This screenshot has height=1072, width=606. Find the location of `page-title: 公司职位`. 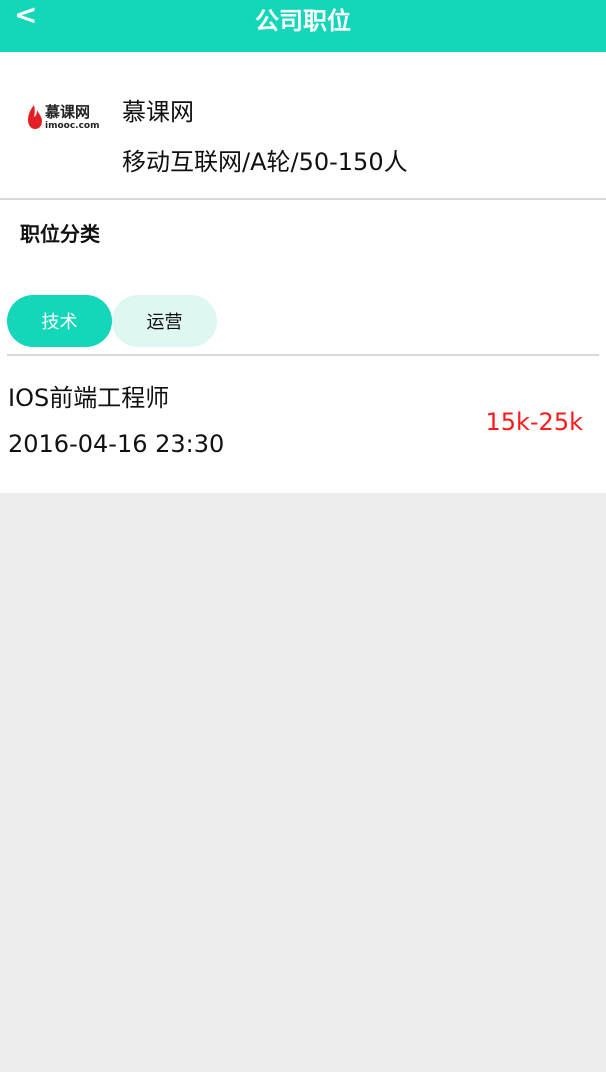

page-title: 公司职位 is located at coordinates (303, 20).